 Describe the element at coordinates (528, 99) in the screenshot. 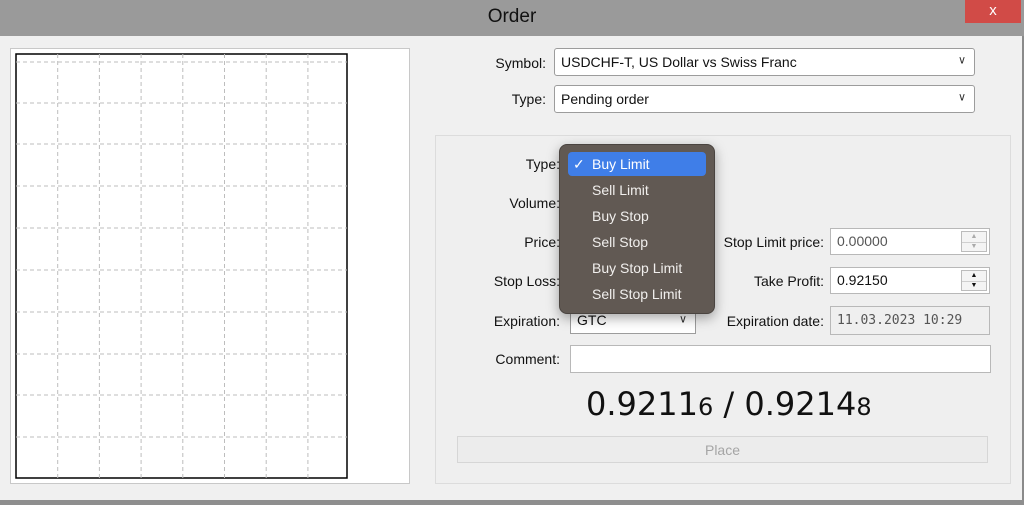

I see `order-type-label: Type:` at that location.